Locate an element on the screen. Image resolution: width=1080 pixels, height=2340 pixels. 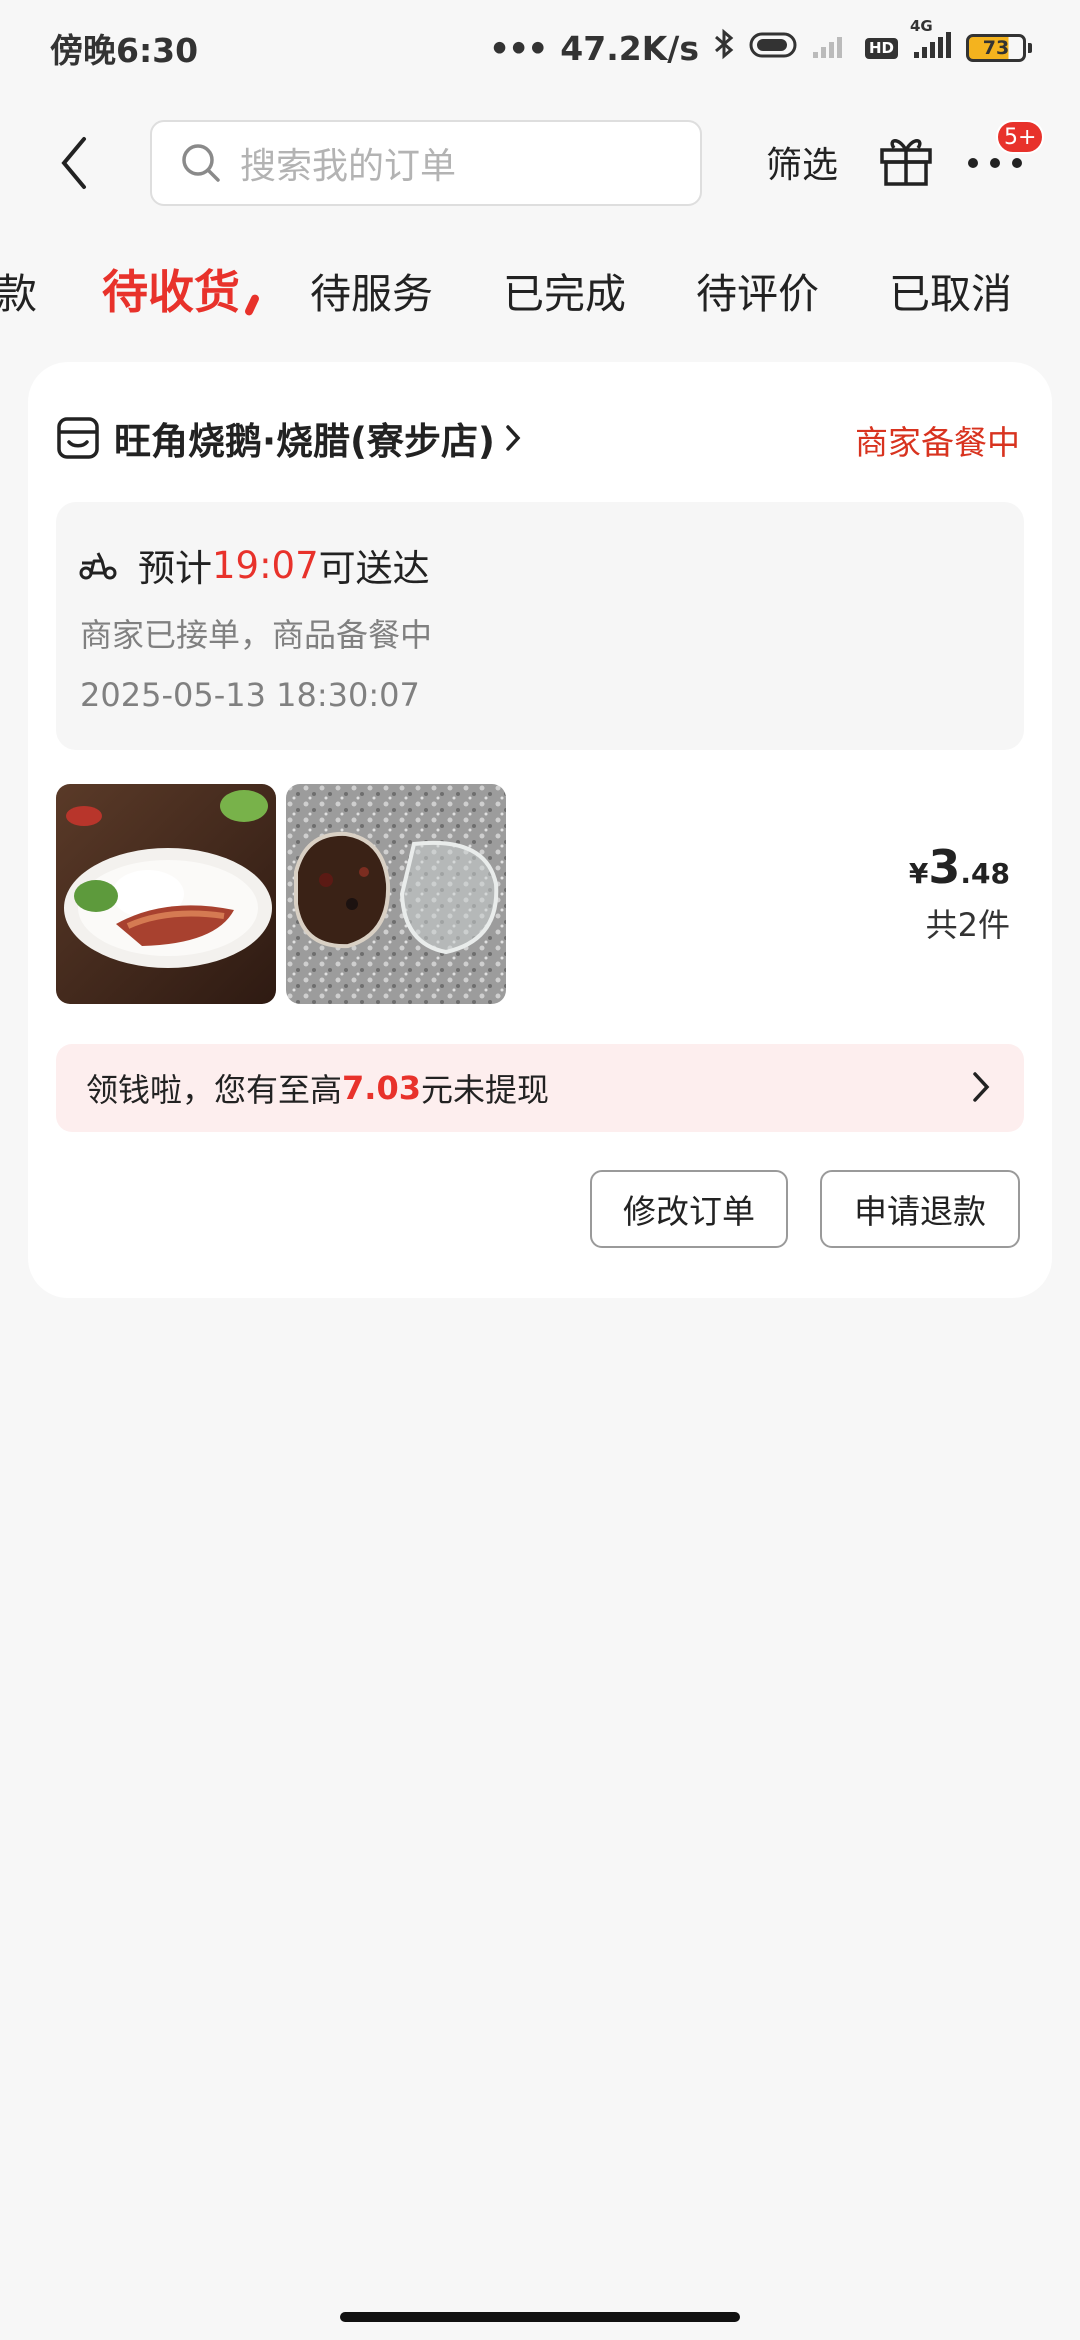
header: 搜索我的订单 筛选 5+ is located at coordinates (540, 164).